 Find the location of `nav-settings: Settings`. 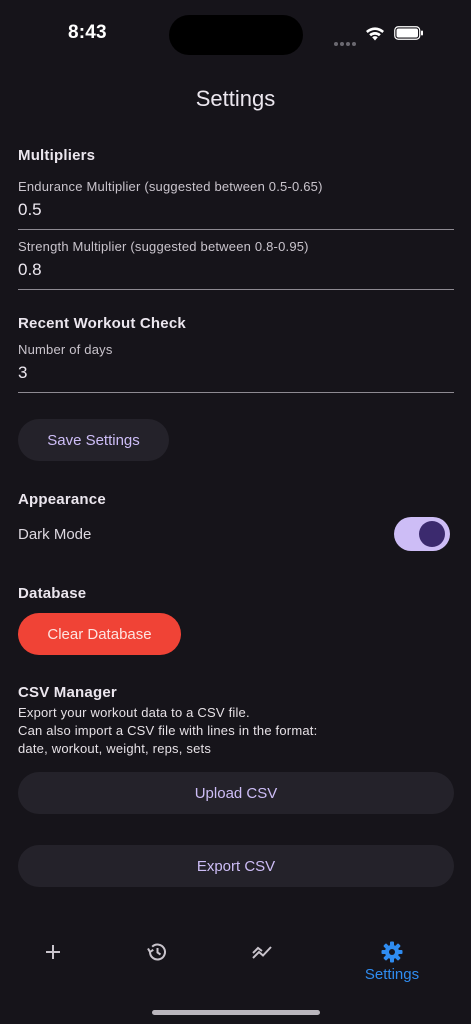

nav-settings: Settings is located at coordinates (392, 958).